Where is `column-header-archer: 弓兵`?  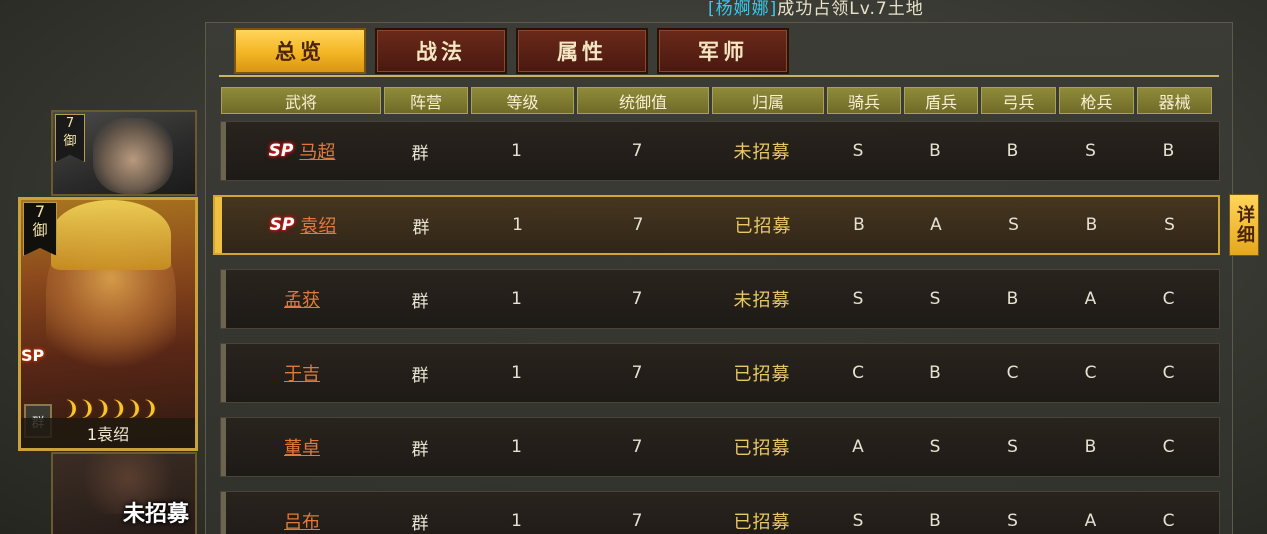
column-header-archer: 弓兵 is located at coordinates (1018, 100).